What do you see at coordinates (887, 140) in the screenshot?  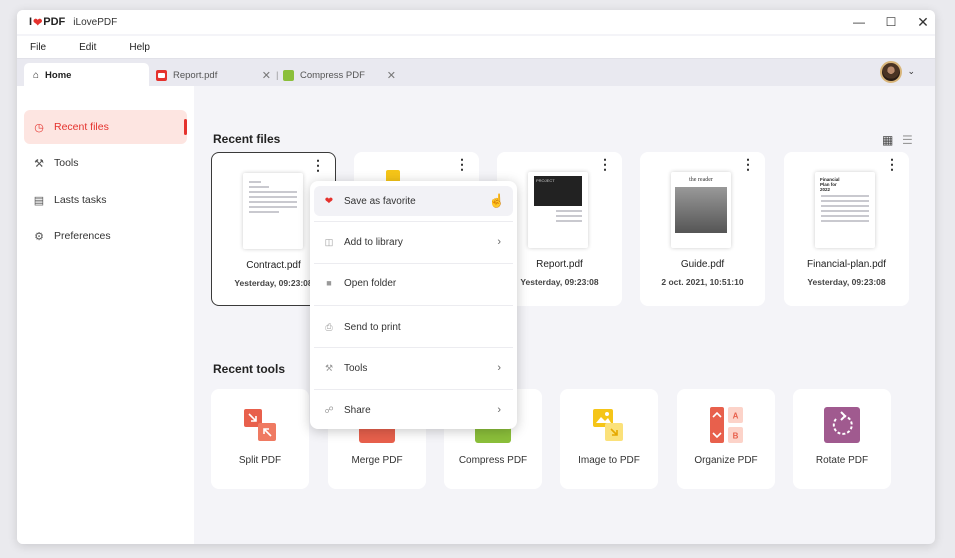 I see `grid-view-icon: ▦` at bounding box center [887, 140].